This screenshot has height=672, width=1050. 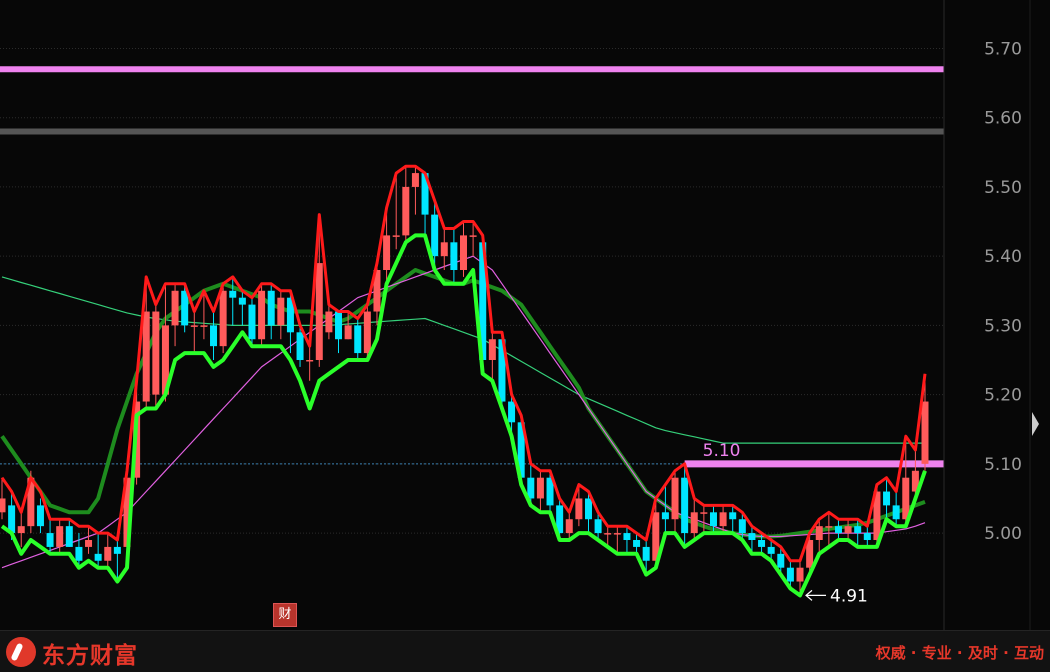 What do you see at coordinates (1003, 534) in the screenshot?
I see `y-tick-label: 5.00` at bounding box center [1003, 534].